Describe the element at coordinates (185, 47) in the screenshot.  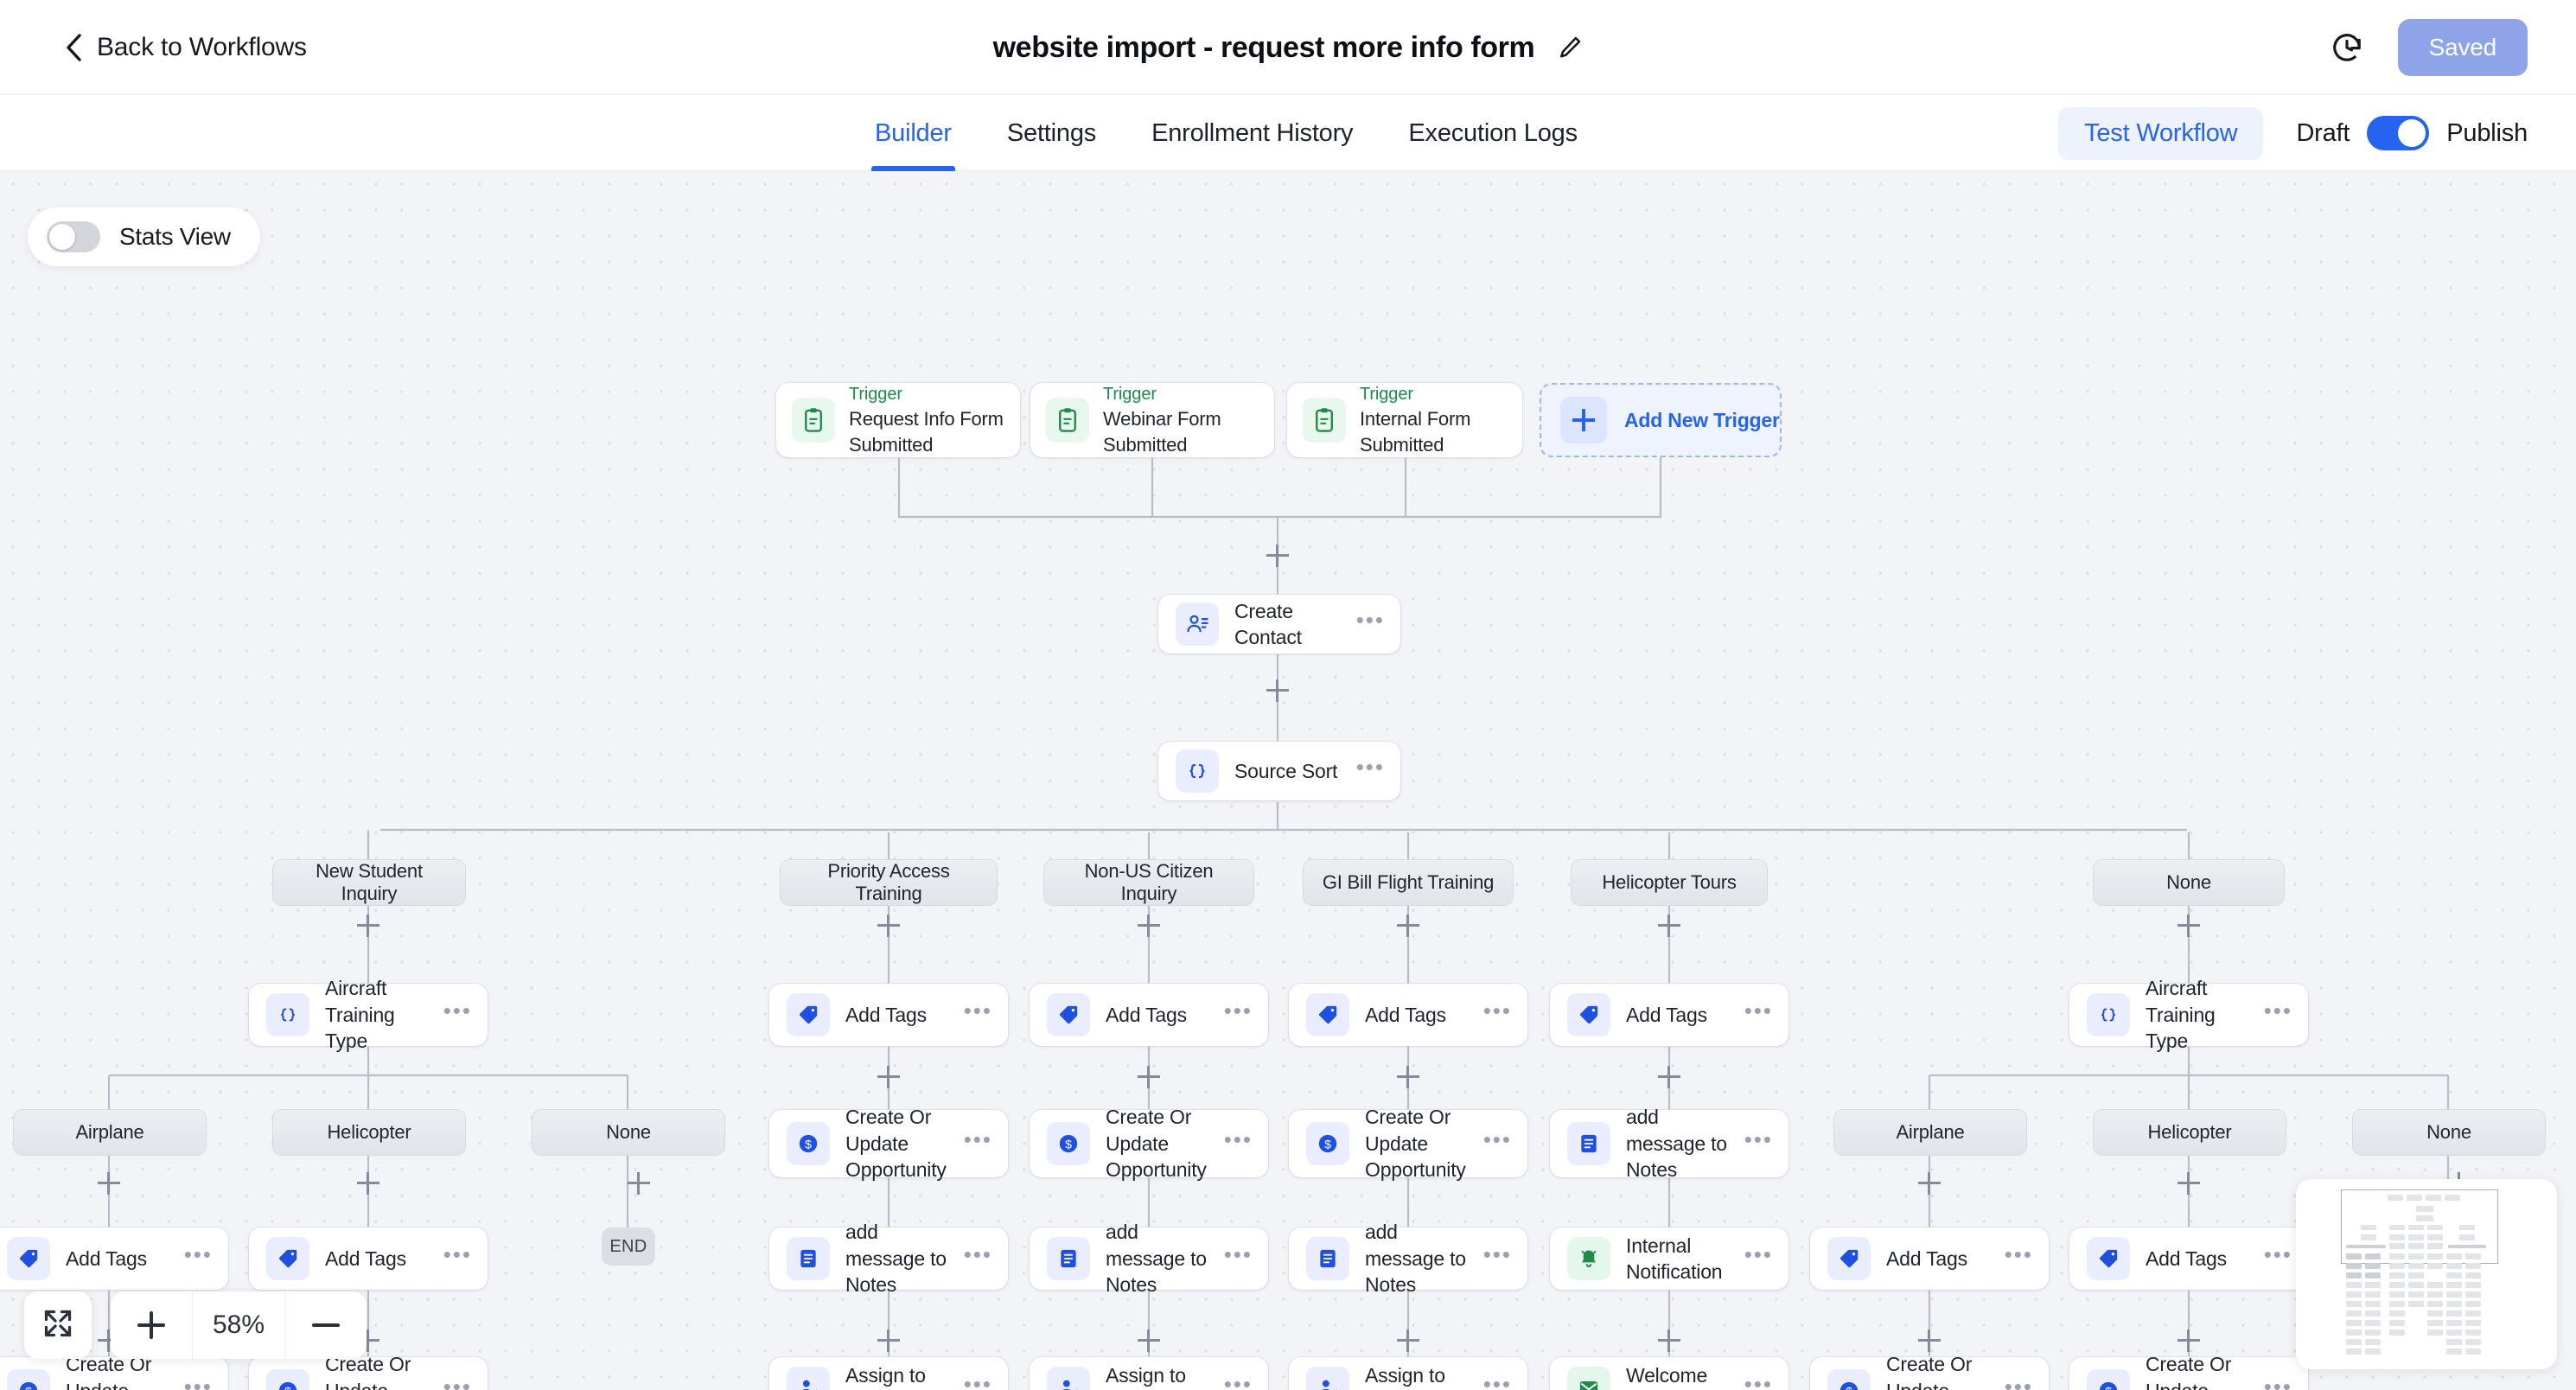
I see `back-to-workflows-button: Back to Workflows` at that location.